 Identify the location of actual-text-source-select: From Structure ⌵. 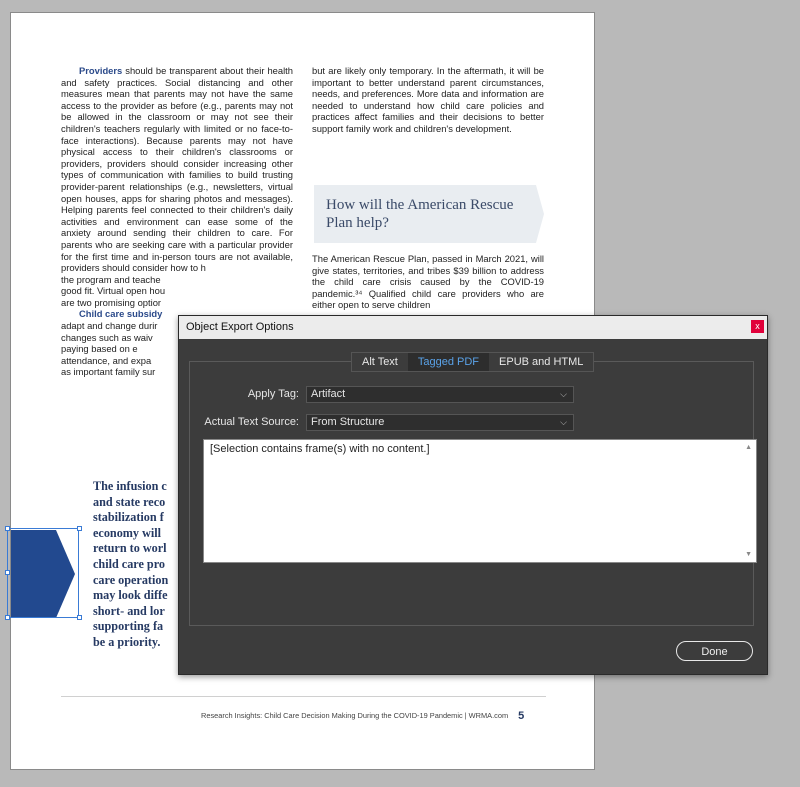
(440, 422).